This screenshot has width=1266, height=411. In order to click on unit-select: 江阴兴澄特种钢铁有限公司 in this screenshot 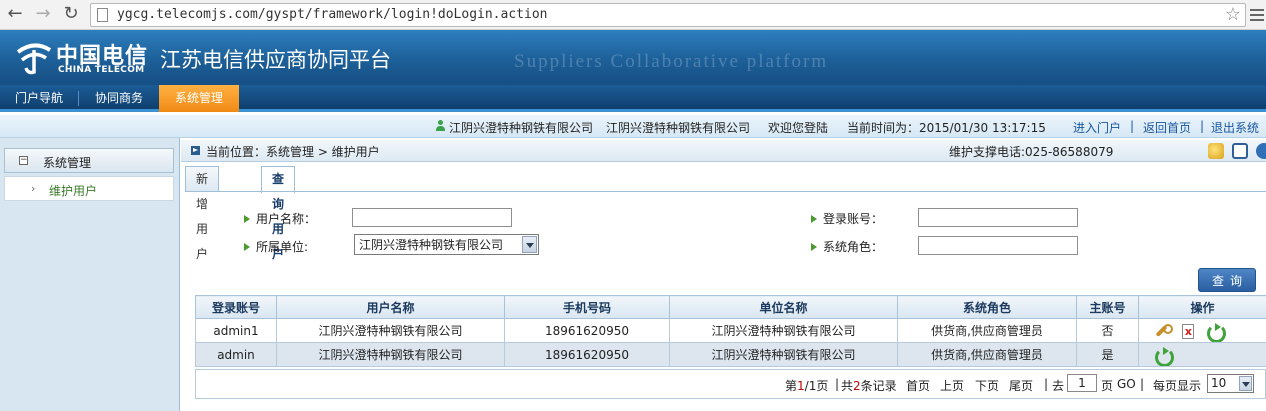, I will do `click(446, 244)`.